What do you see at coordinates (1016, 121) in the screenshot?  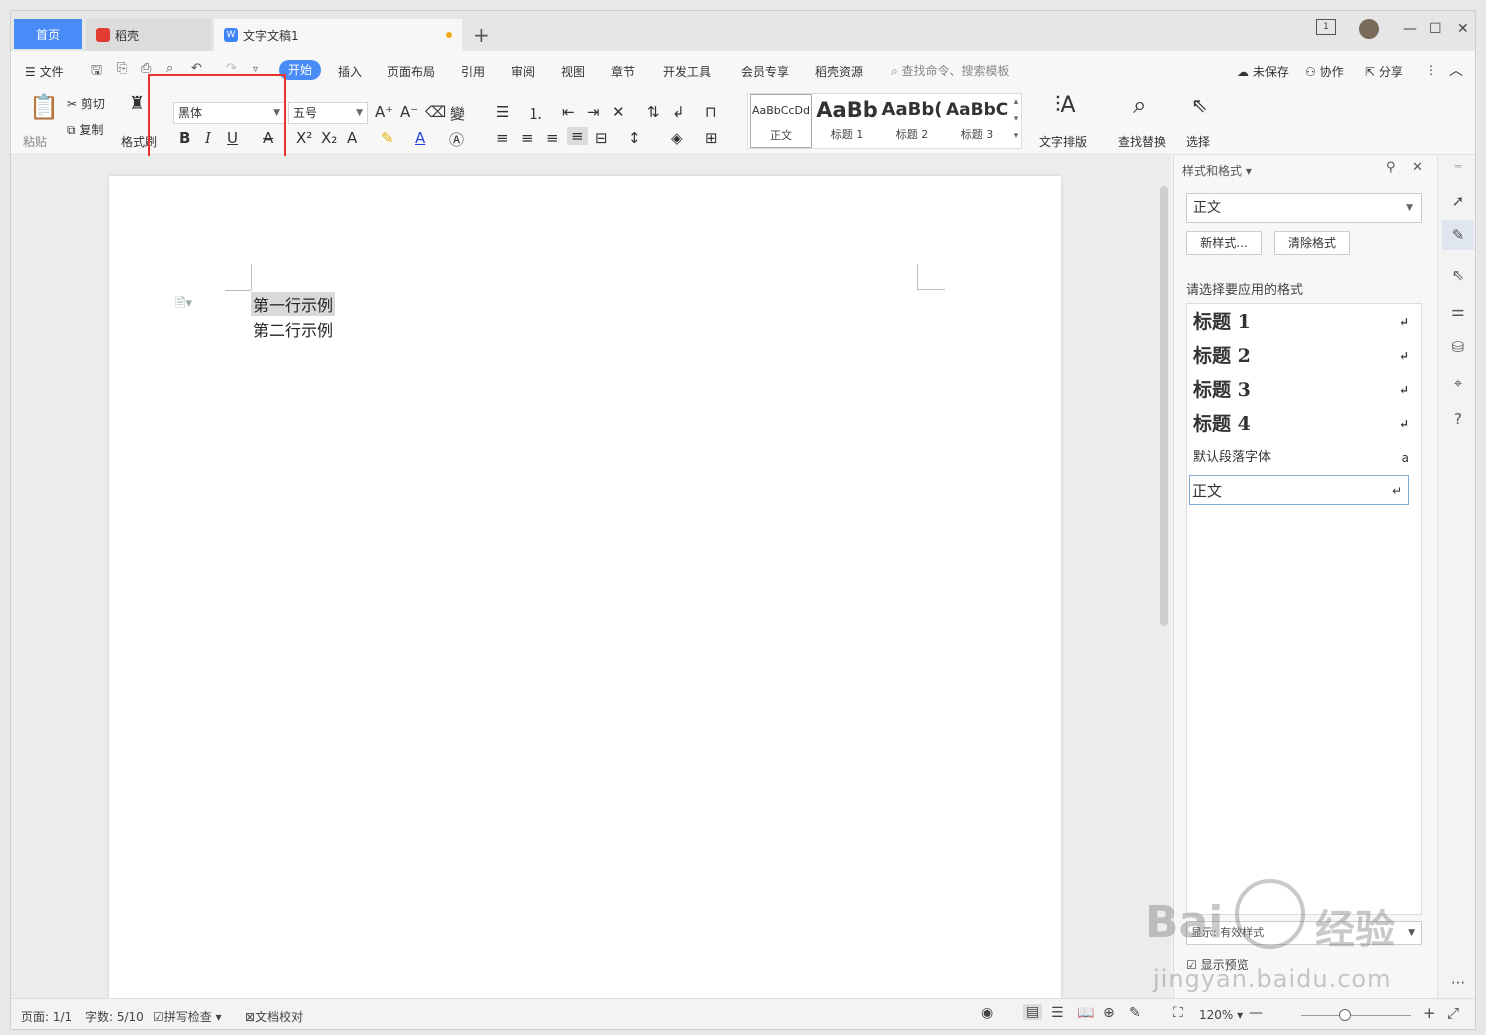 I see `gallery-scroll: ▴ ▾ ▾` at bounding box center [1016, 121].